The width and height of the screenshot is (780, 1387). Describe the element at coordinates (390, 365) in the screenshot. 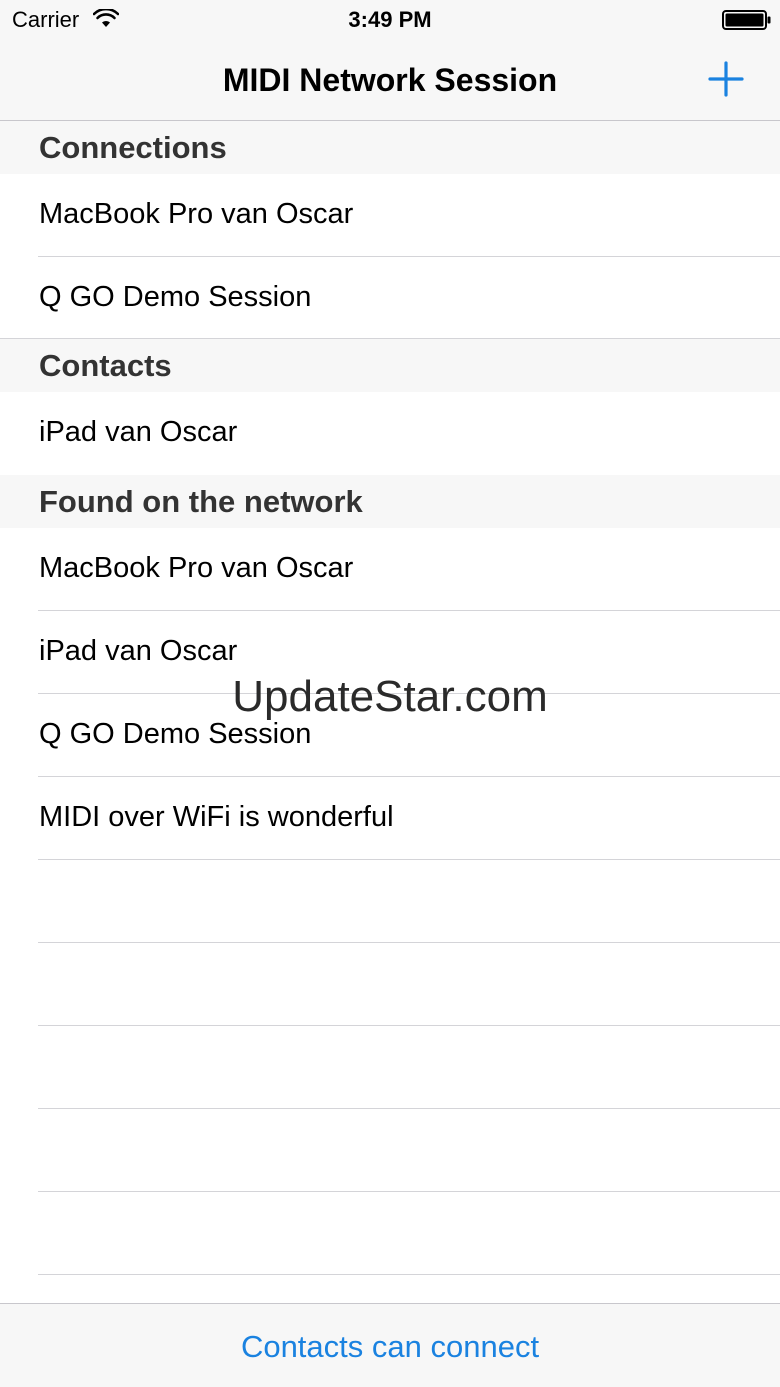

I see `section-header-contacts: Contacts` at that location.